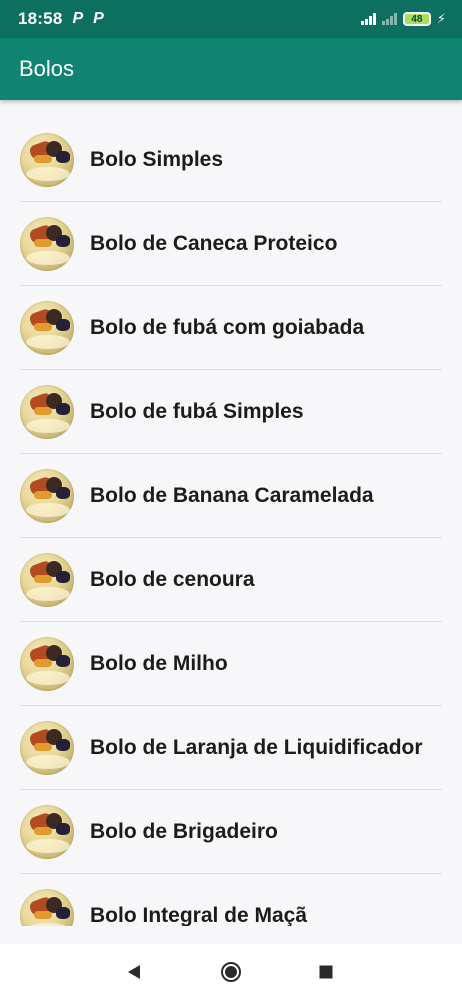 This screenshot has height=1000, width=462. I want to click on list-item: Bolo de Banana Caramelada, so click(231, 496).